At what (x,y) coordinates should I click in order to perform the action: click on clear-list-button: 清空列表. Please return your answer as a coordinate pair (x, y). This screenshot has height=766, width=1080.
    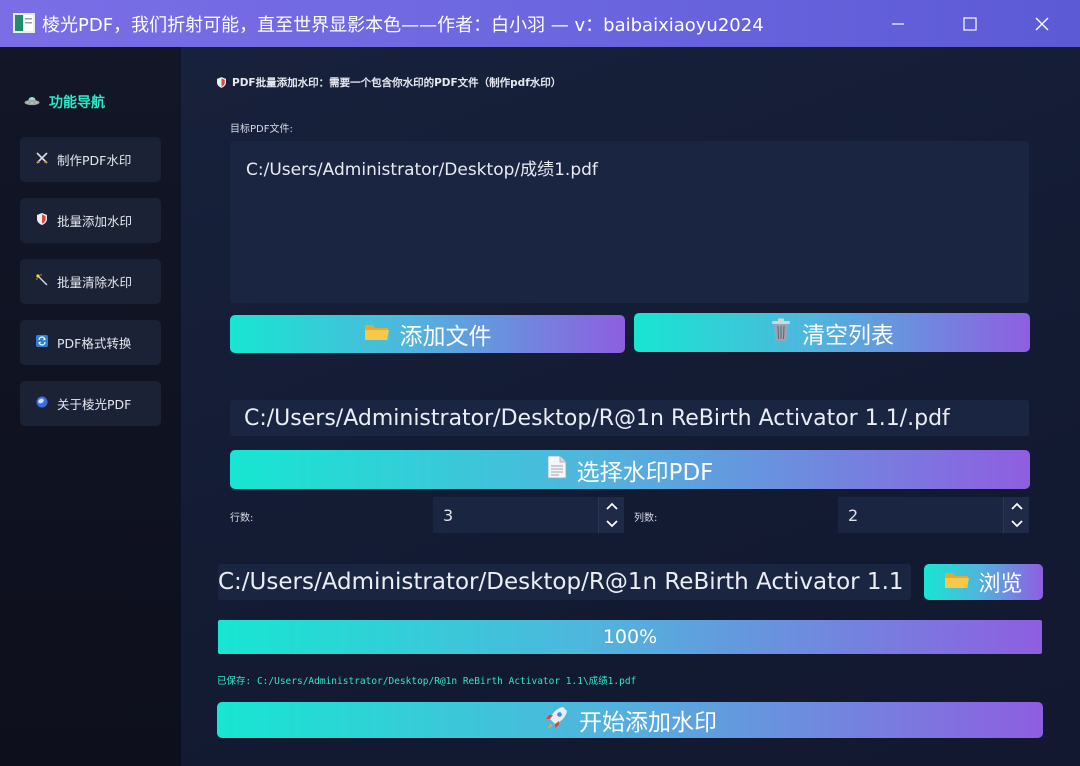
    Looking at the image, I should click on (832, 332).